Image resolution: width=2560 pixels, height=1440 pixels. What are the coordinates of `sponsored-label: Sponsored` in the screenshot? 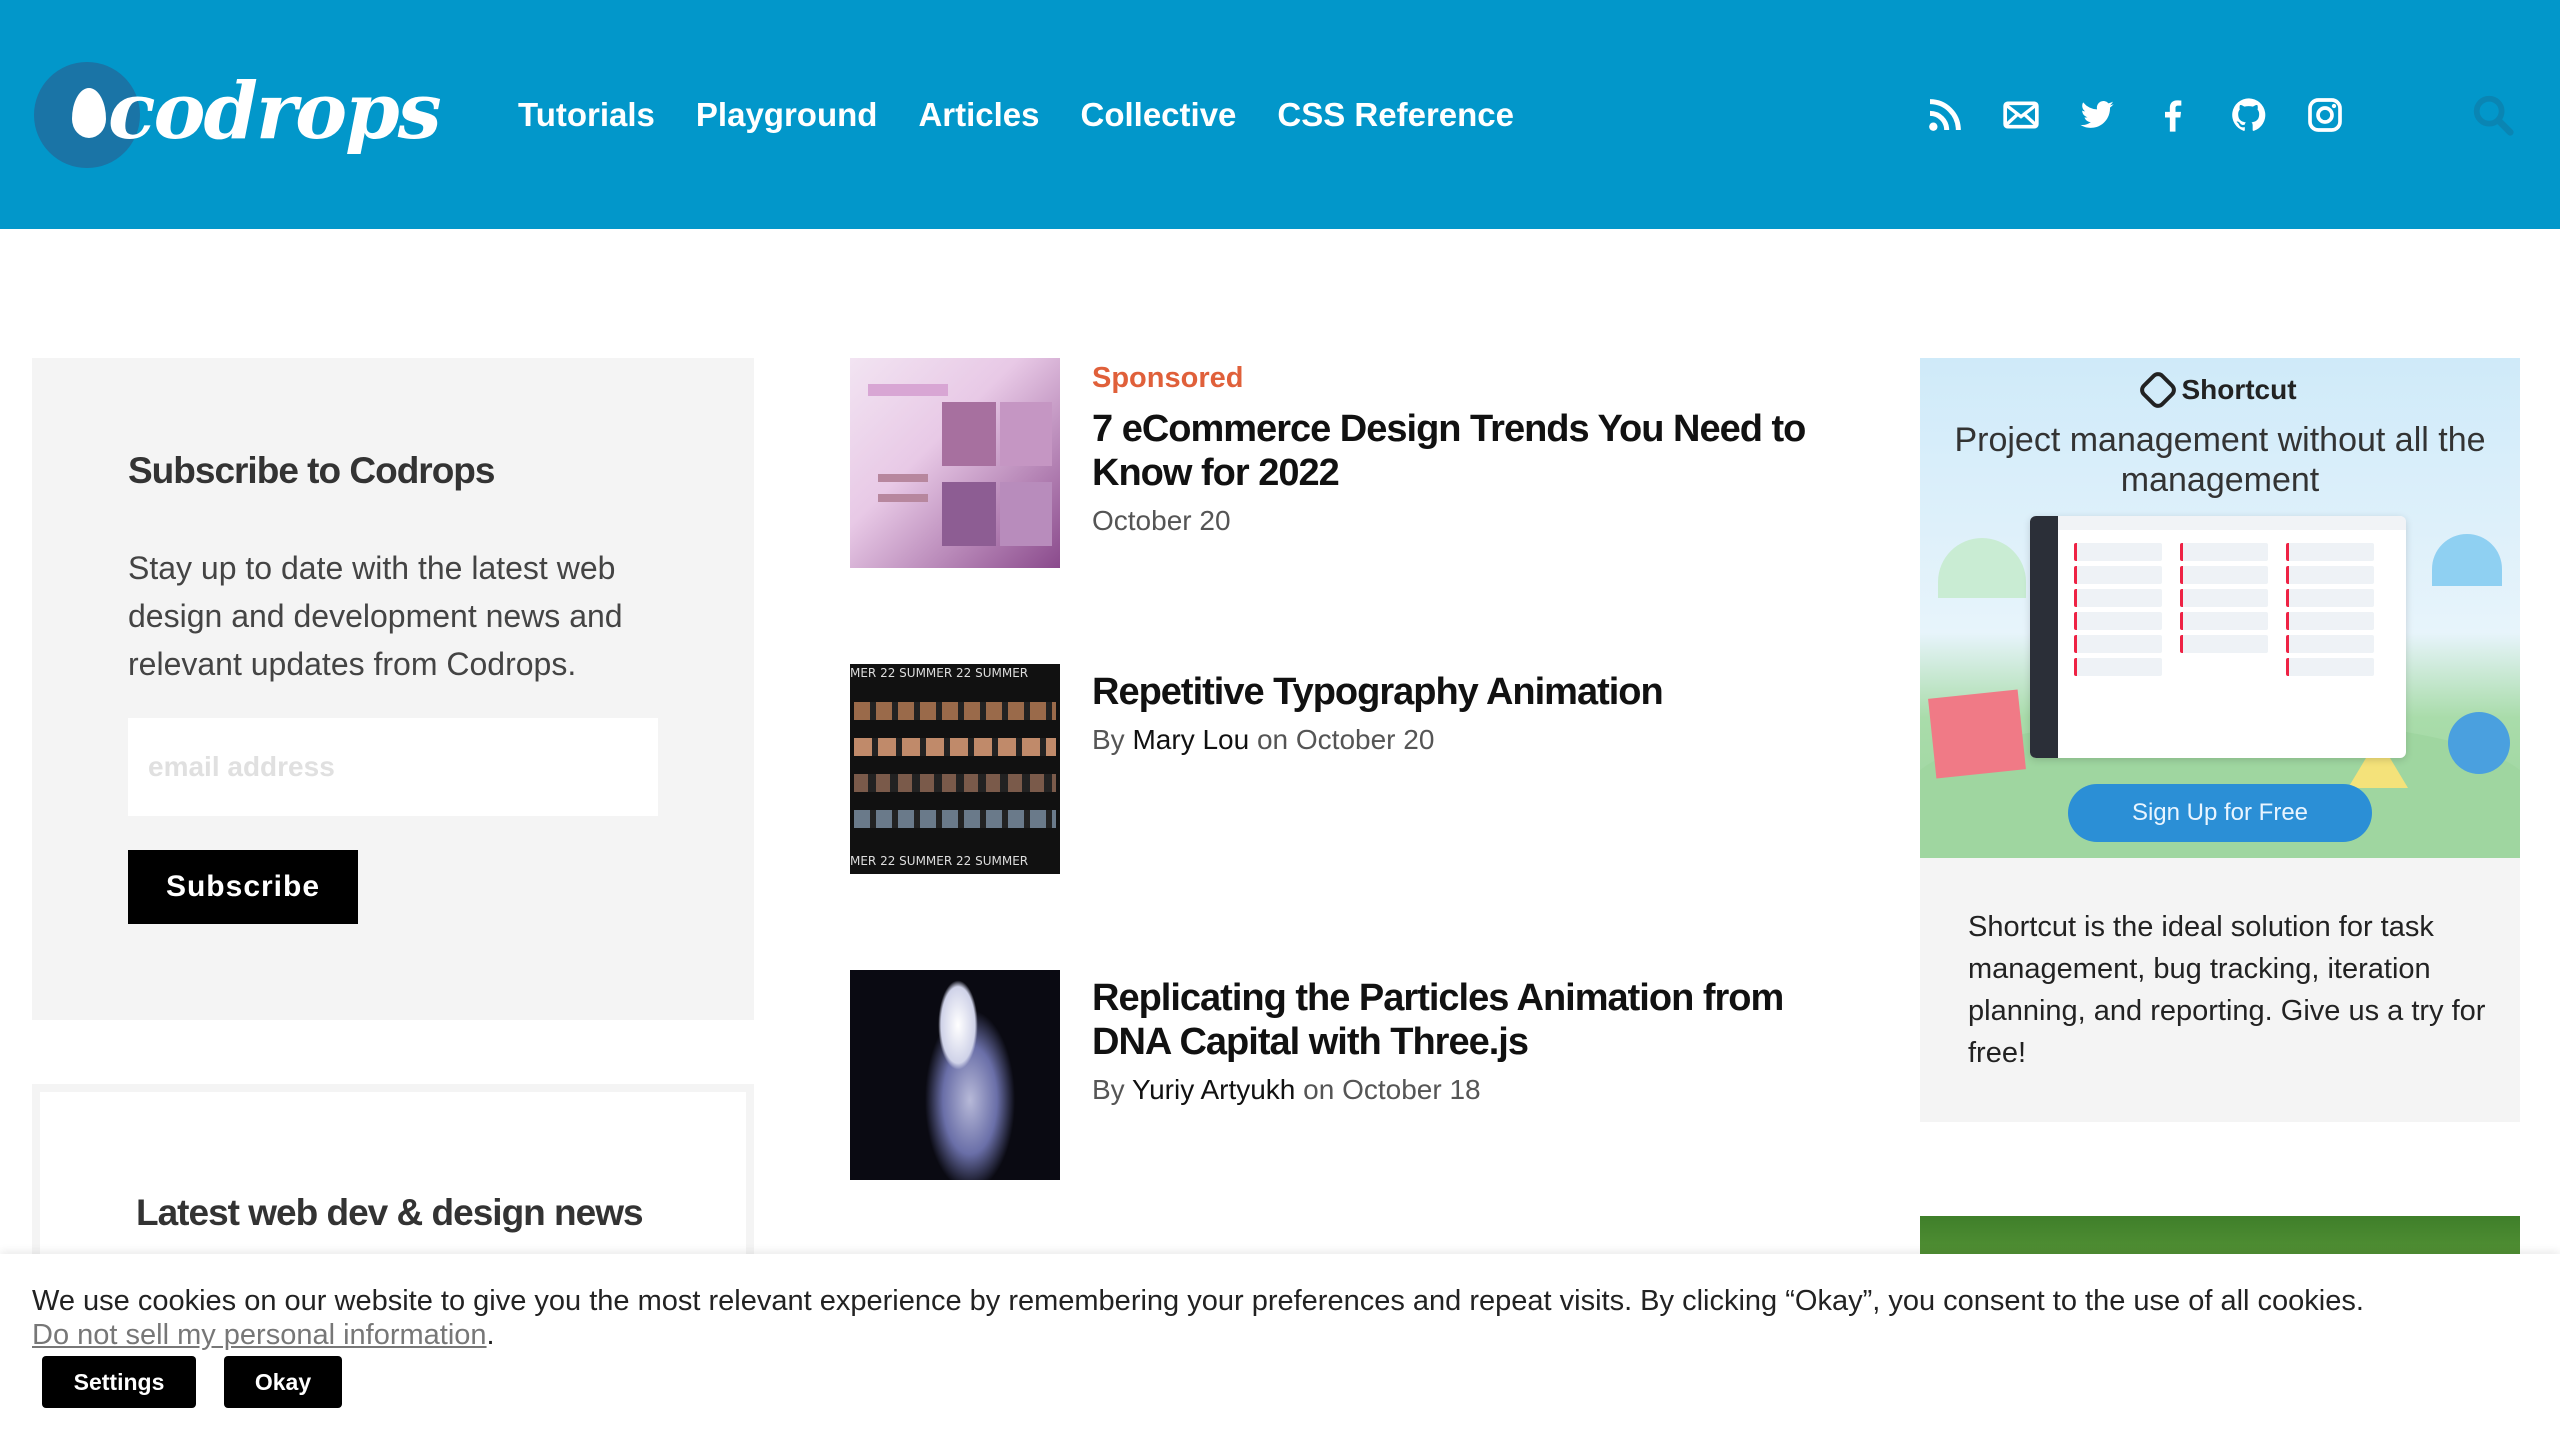 It's located at (1168, 378).